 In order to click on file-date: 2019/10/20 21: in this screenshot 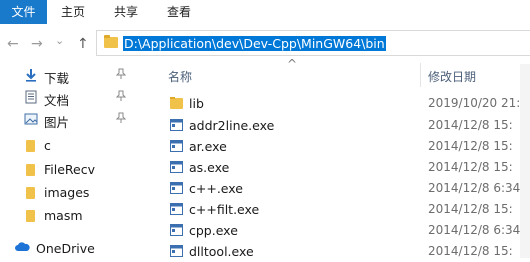, I will do `click(474, 103)`.